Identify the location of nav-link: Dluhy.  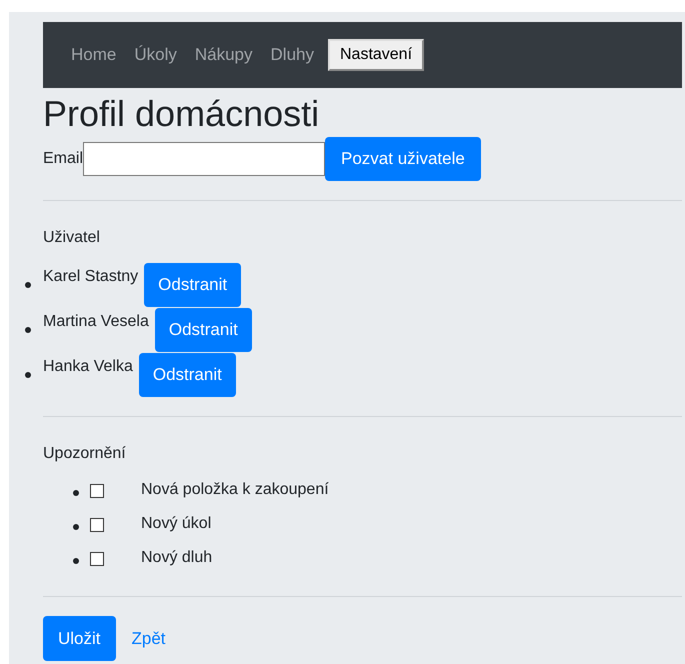
(292, 55).